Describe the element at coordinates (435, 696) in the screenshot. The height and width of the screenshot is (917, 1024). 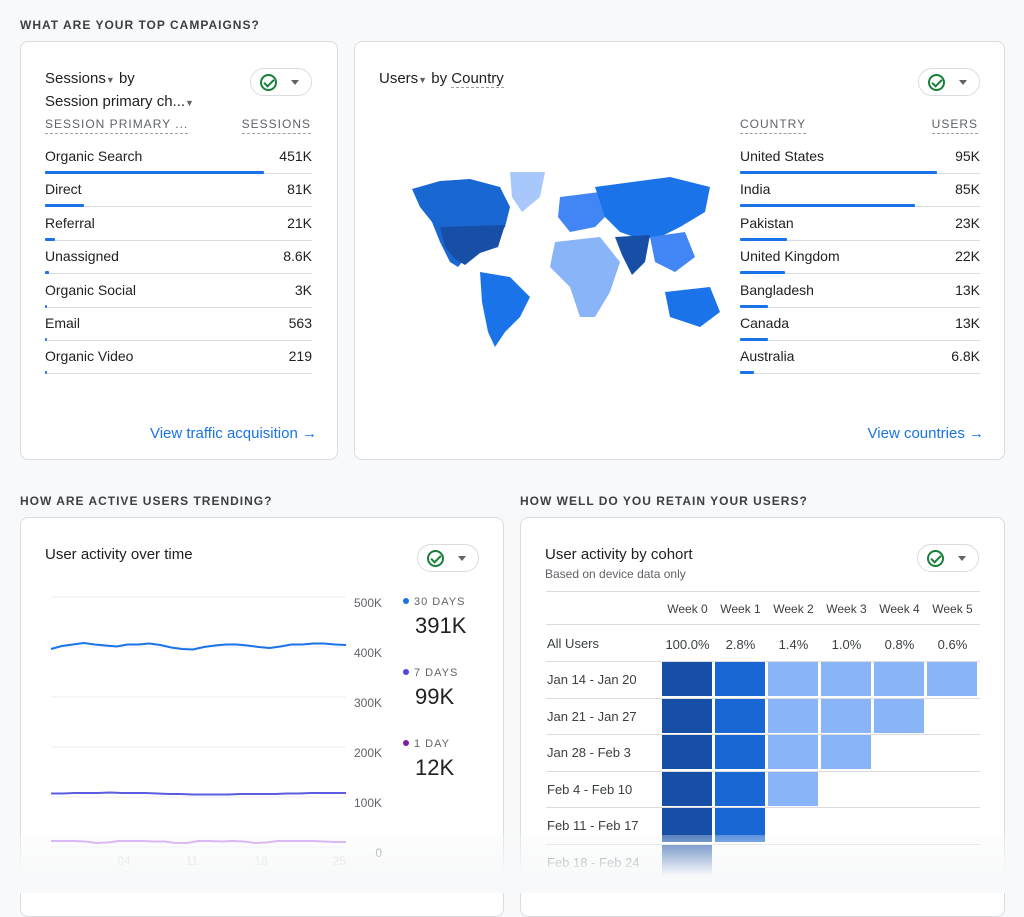
I see `legend-value: 99K` at that location.